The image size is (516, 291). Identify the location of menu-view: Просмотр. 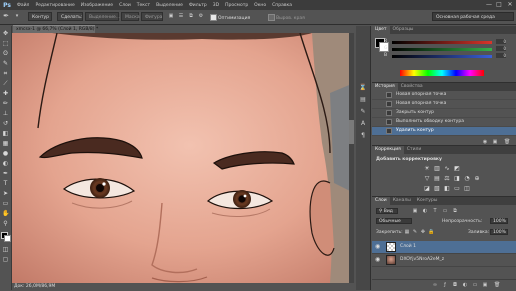
(236, 5).